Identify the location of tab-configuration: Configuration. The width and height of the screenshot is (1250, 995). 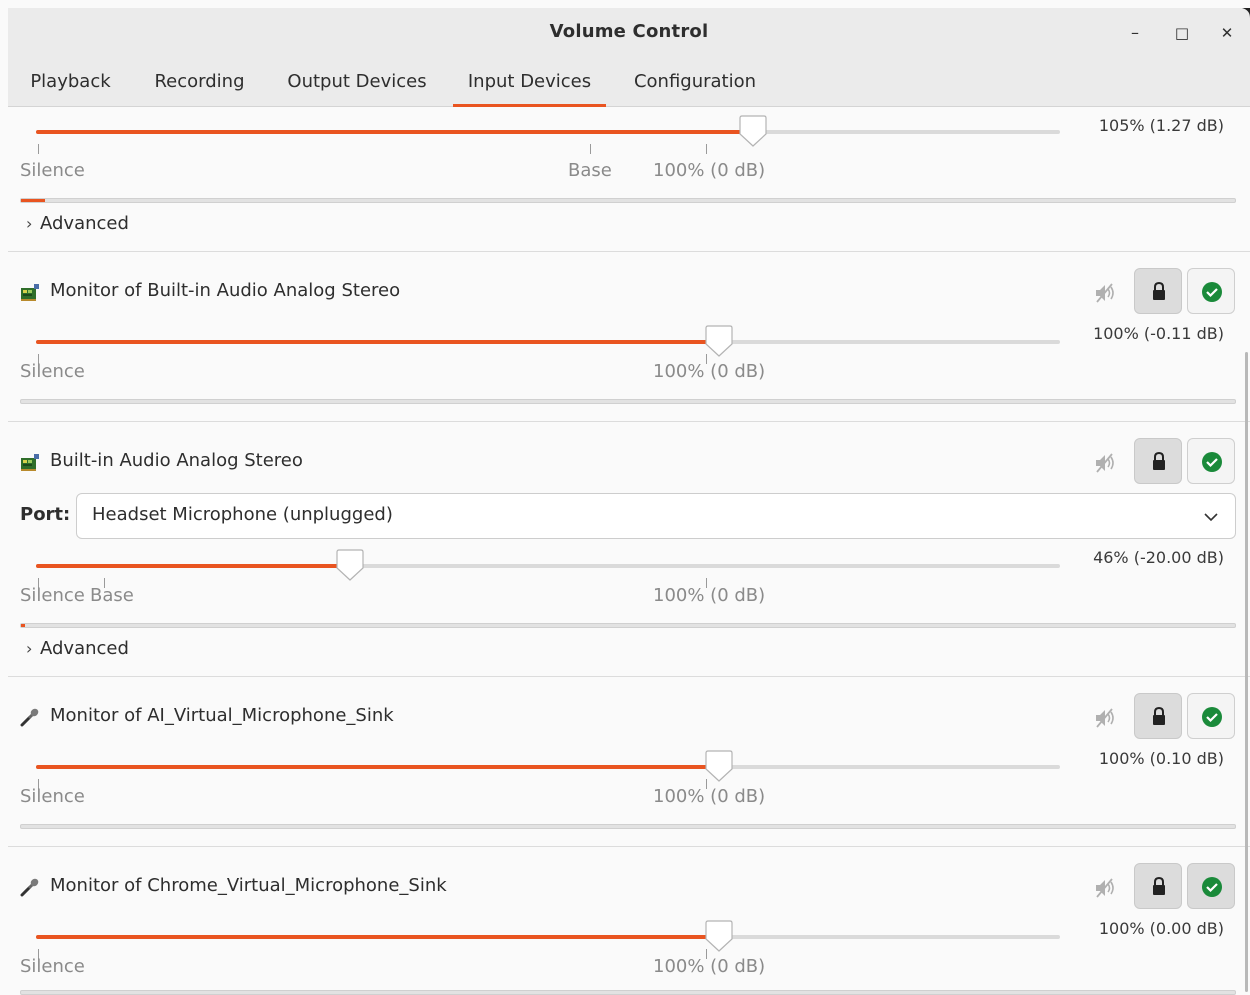
(695, 81).